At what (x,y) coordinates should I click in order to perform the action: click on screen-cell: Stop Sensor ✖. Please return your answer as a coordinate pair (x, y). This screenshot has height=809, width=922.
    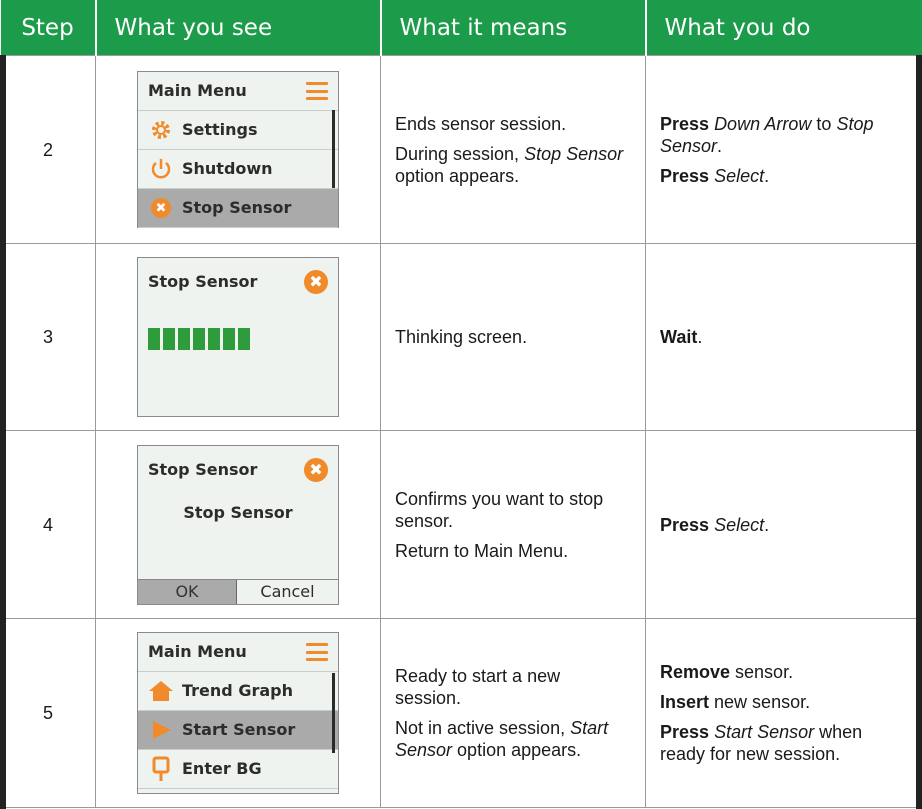
    Looking at the image, I should click on (238, 337).